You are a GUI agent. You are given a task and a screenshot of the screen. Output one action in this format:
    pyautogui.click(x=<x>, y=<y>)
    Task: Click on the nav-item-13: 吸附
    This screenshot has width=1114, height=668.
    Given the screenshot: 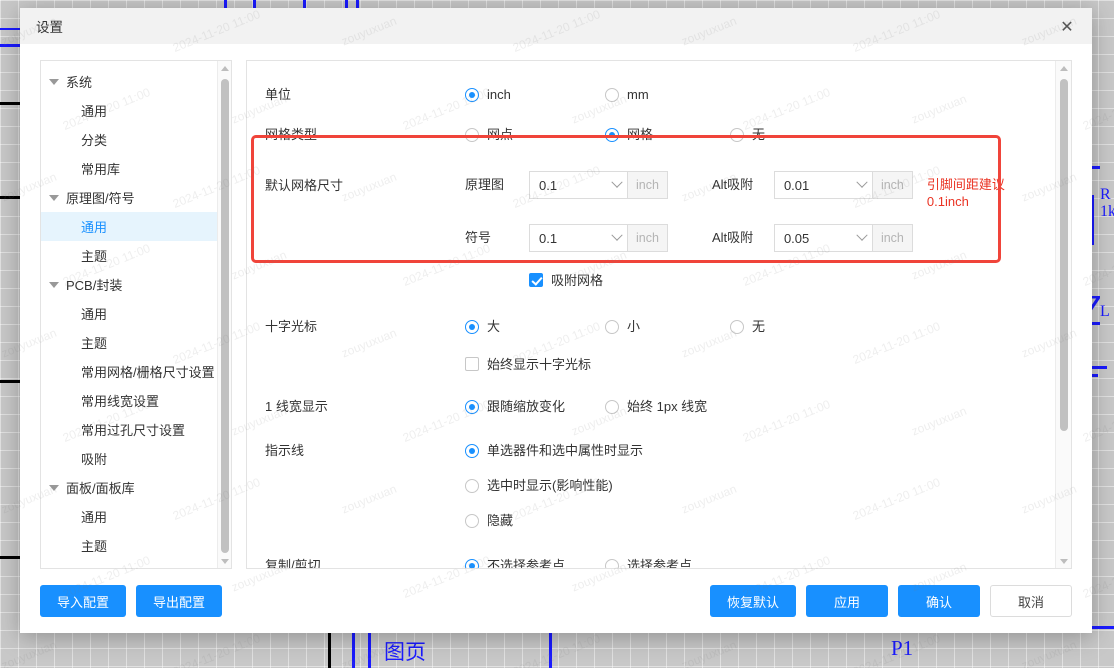 What is the action you would take?
    pyautogui.click(x=129, y=458)
    